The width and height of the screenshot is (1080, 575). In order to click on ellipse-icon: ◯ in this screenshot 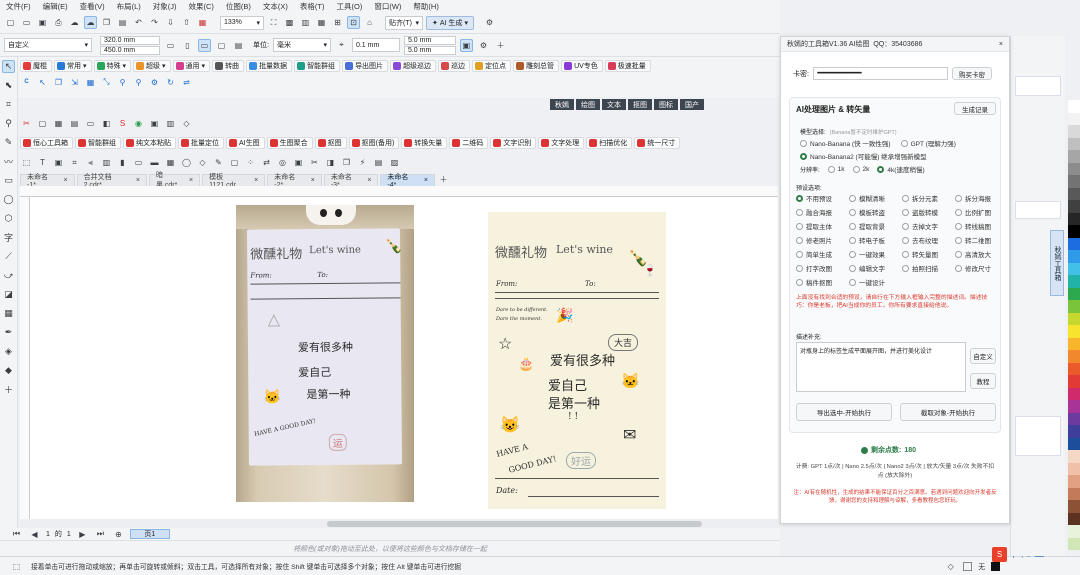, I will do `click(186, 162)`.